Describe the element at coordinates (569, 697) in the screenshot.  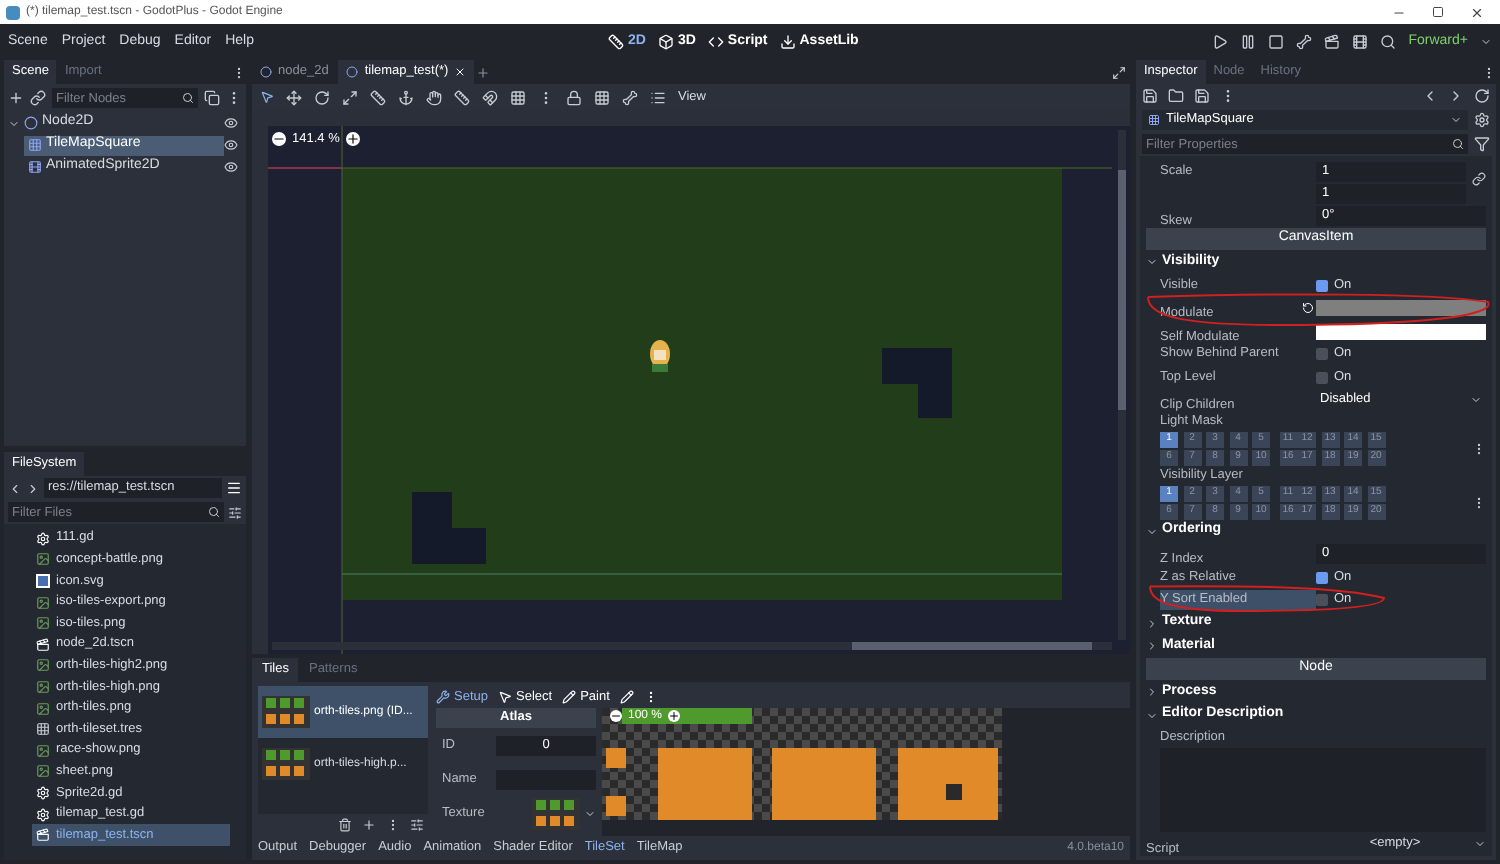
I see `pencil-icon` at that location.